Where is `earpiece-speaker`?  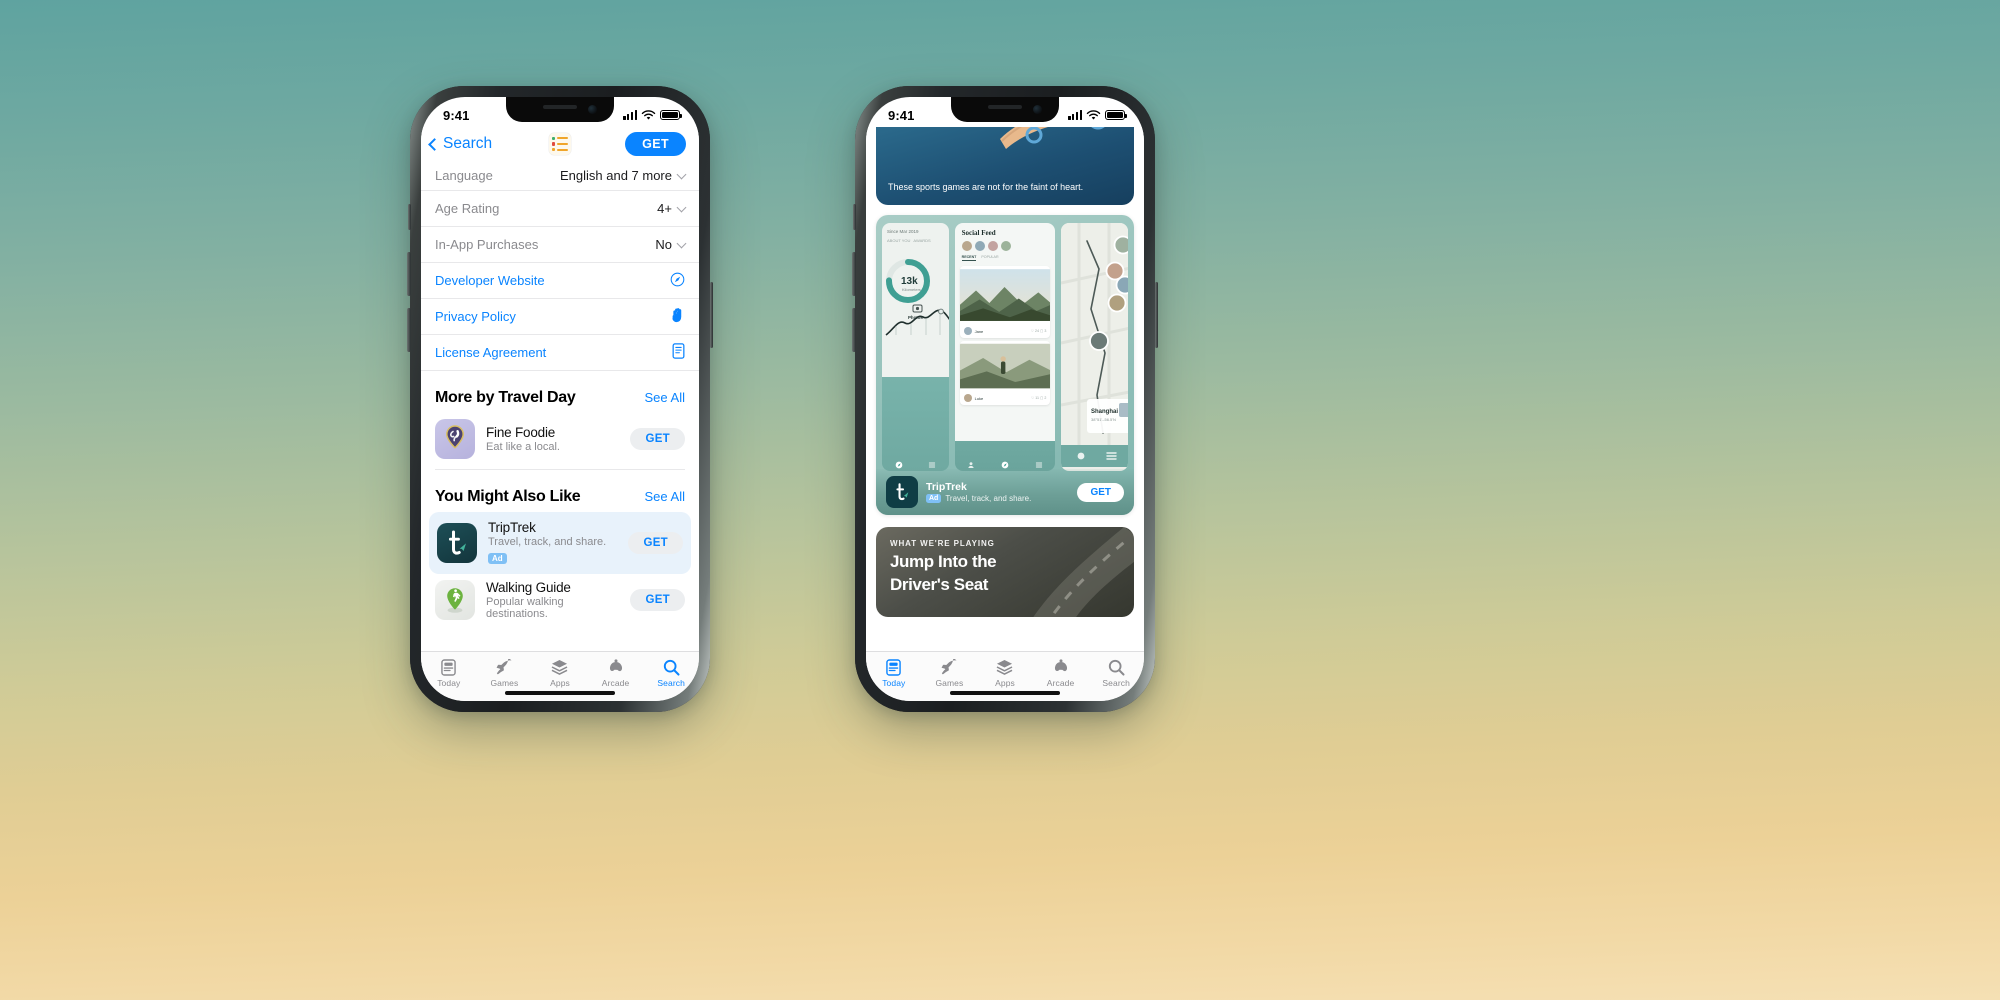
earpiece-speaker is located at coordinates (1005, 106).